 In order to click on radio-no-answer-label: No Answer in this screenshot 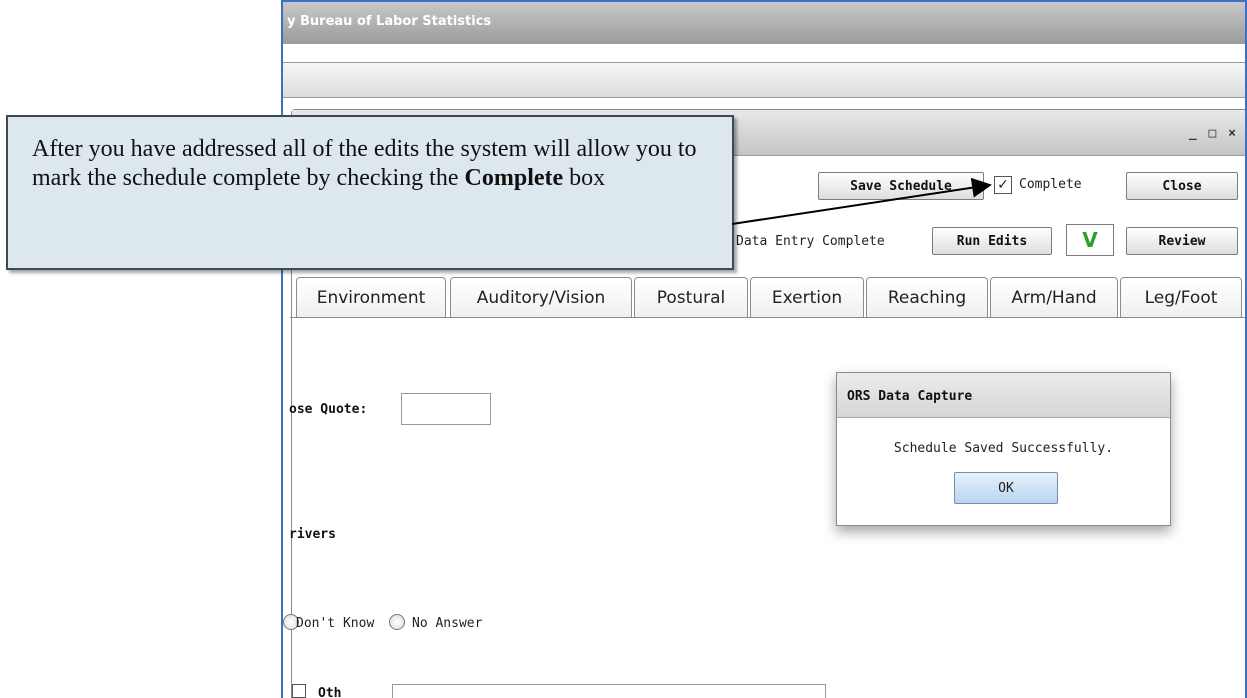, I will do `click(447, 623)`.